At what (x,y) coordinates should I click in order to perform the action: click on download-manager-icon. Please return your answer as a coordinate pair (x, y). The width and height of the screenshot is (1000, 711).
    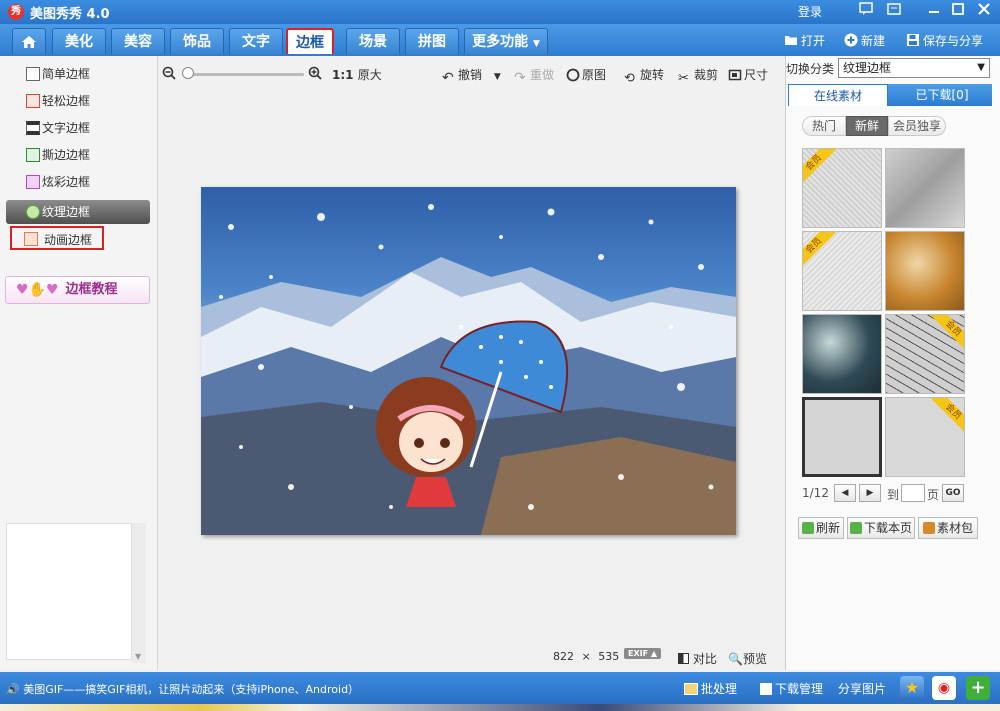
    Looking at the image, I should click on (766, 689).